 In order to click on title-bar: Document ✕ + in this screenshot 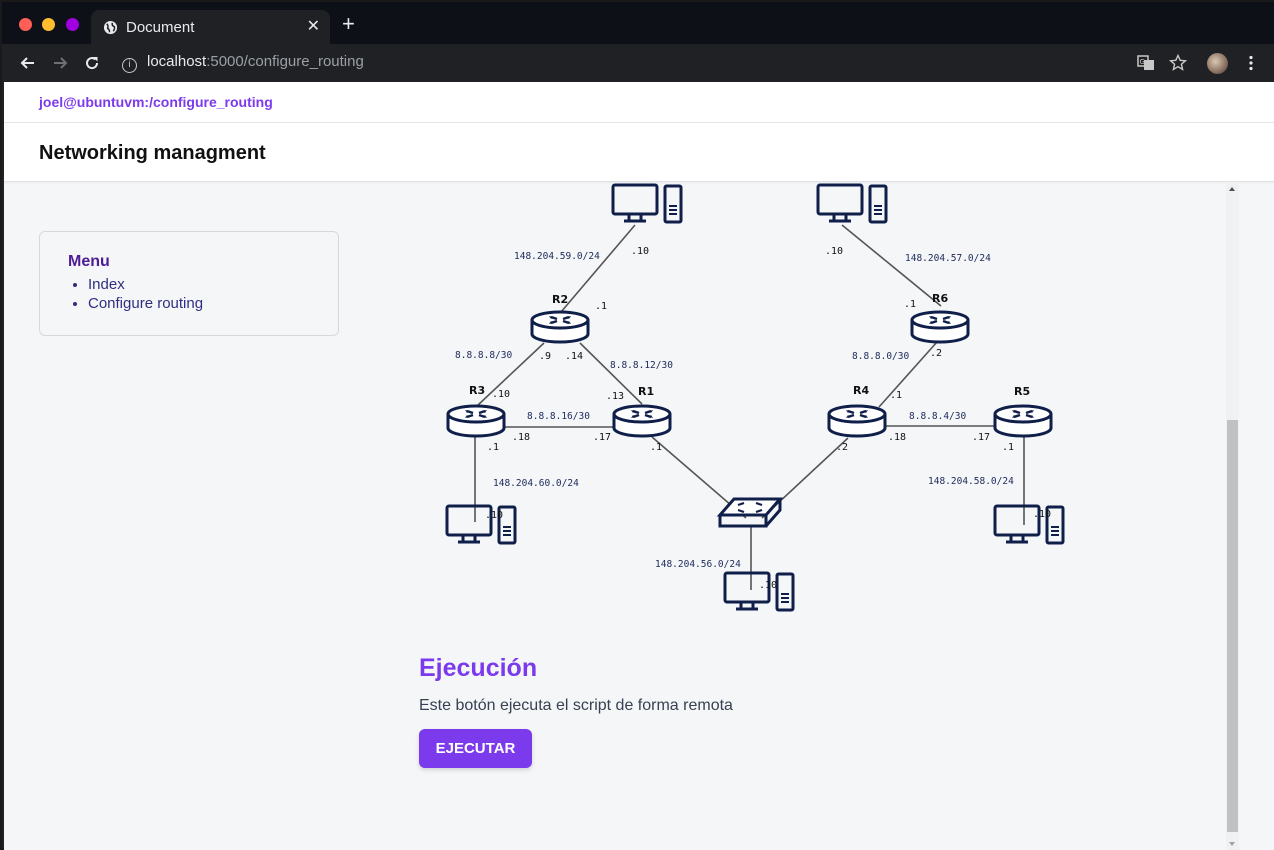, I will do `click(638, 23)`.